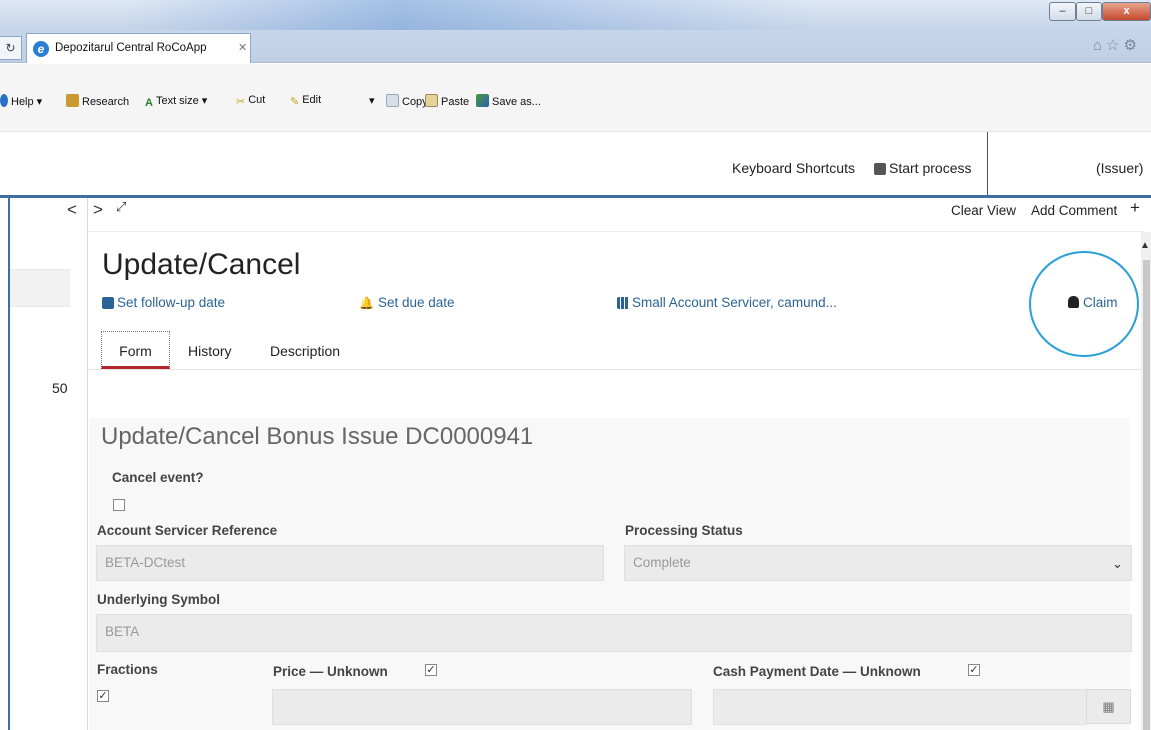  Describe the element at coordinates (98, 210) in the screenshot. I see `expand-right-button: >` at that location.